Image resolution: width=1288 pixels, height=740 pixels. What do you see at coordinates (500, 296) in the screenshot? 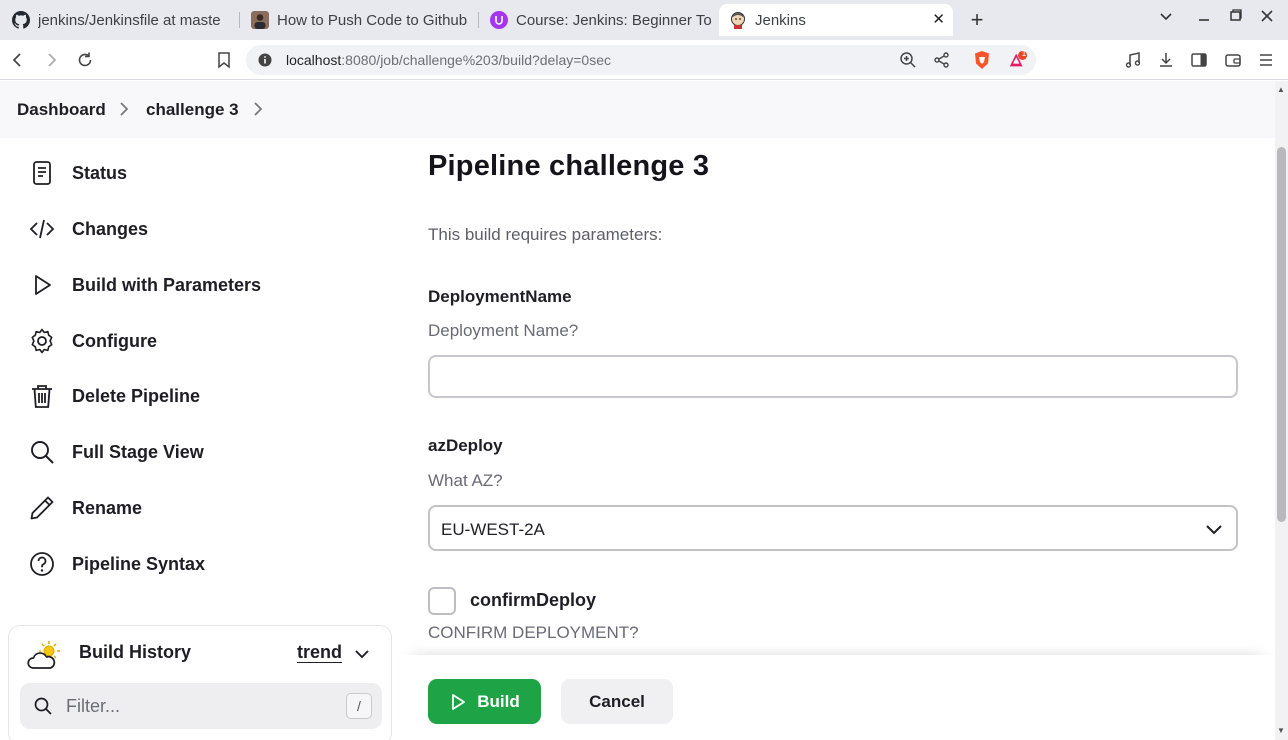
I see `param-name-deploymentname: DeploymentName` at bounding box center [500, 296].